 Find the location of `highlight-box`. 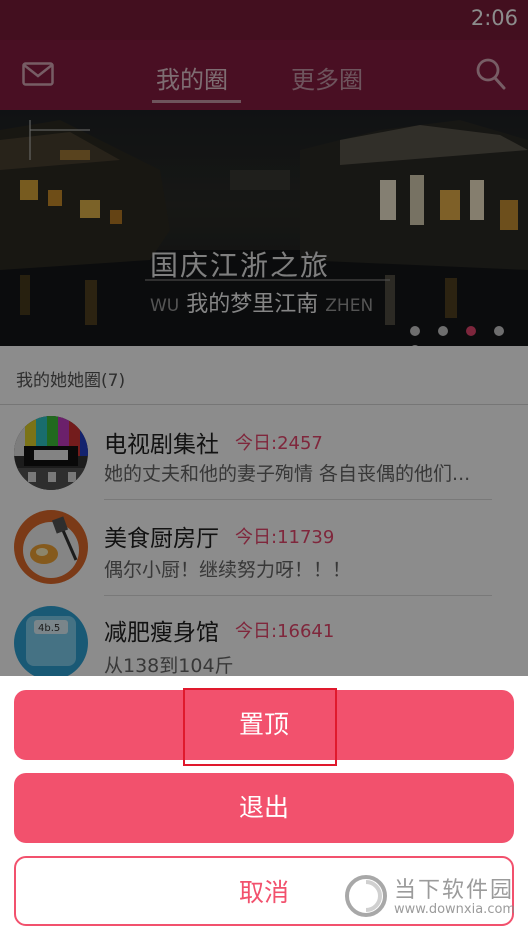

highlight-box is located at coordinates (260, 727).